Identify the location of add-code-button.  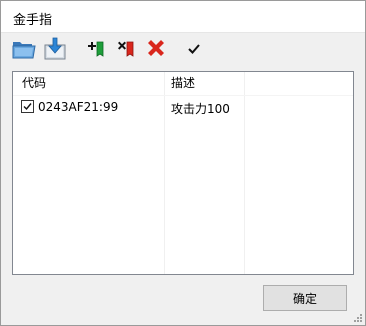
(96, 49).